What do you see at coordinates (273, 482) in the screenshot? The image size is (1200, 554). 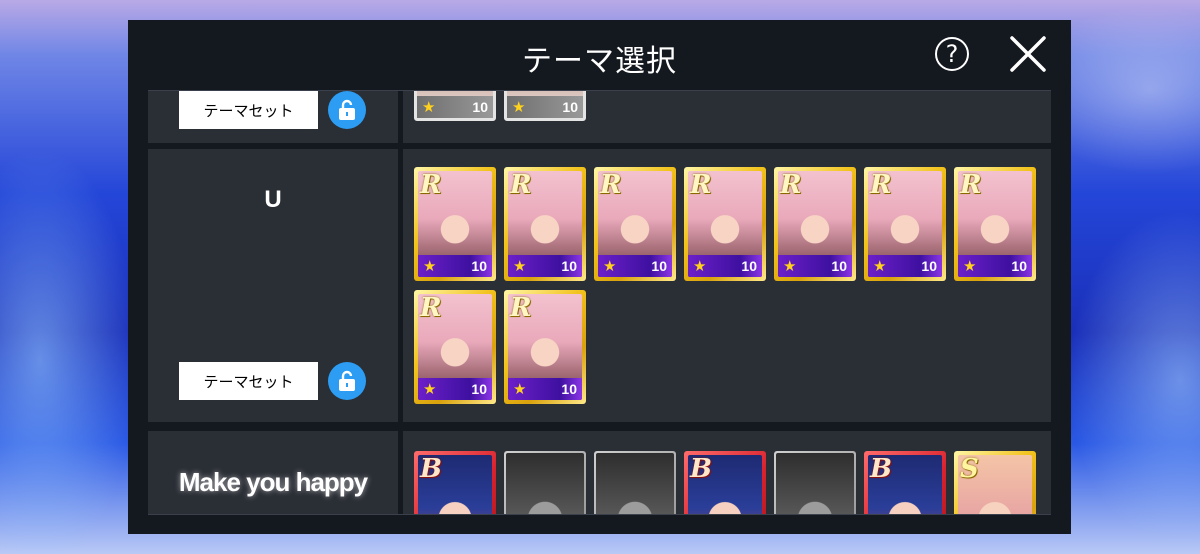 I see `theme-name: Make you happy` at bounding box center [273, 482].